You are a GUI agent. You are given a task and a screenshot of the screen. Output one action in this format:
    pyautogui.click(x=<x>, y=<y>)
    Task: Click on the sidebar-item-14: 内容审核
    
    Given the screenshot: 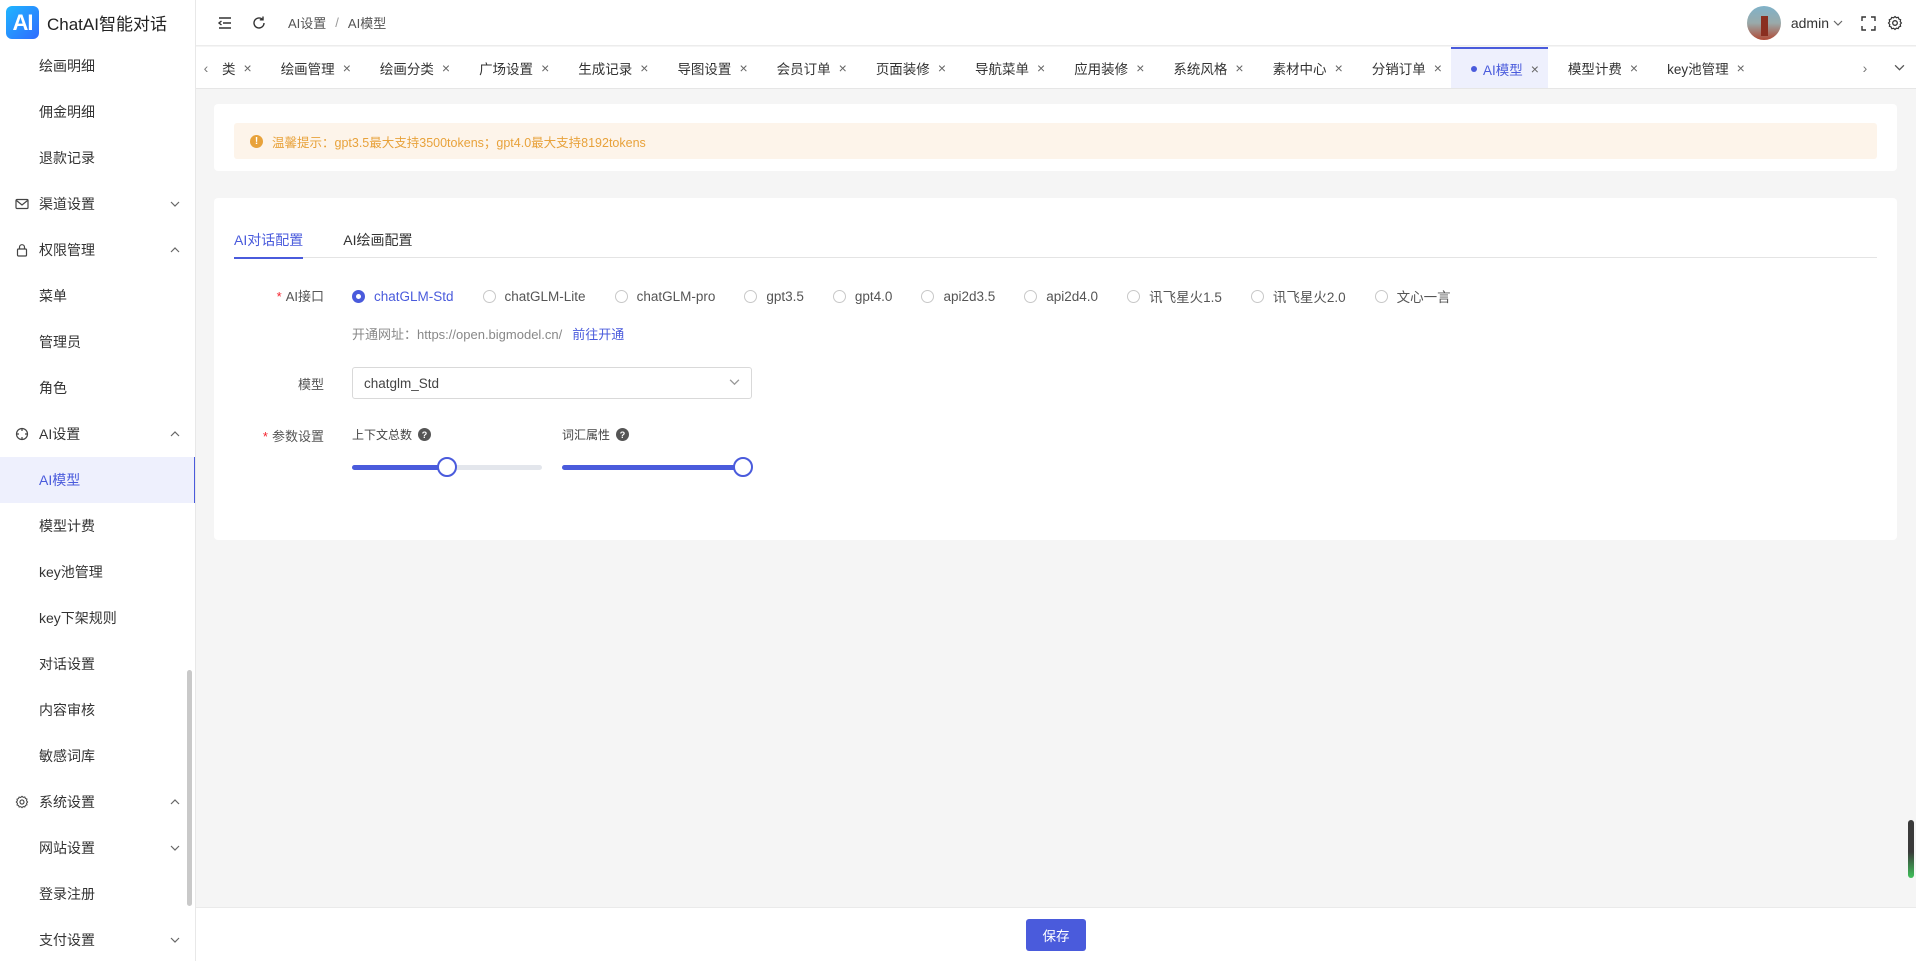 What is the action you would take?
    pyautogui.click(x=97, y=710)
    